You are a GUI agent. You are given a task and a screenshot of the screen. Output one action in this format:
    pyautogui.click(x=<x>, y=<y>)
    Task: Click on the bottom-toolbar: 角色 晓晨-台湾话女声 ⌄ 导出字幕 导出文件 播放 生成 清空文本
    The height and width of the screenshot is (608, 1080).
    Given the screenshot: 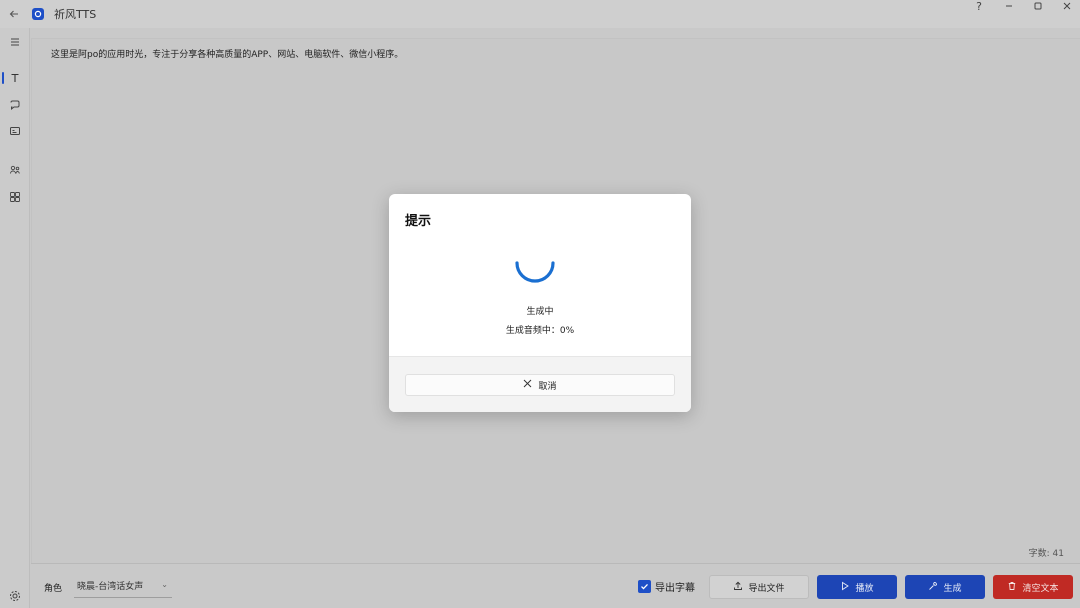 What is the action you would take?
    pyautogui.click(x=555, y=585)
    